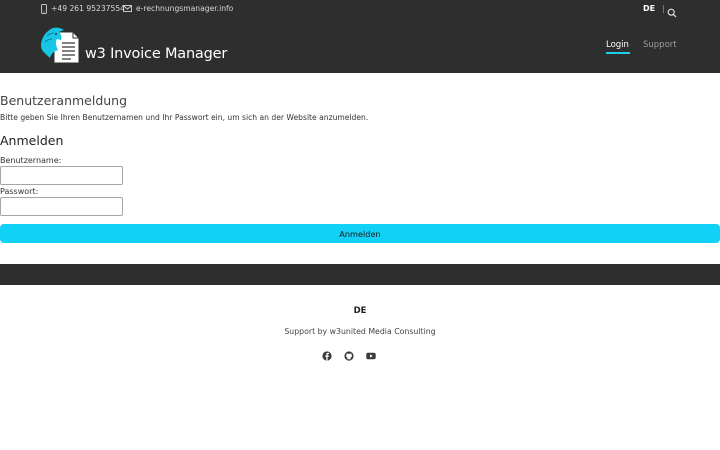 This screenshot has width=720, height=450. I want to click on nav-link-support: Support, so click(660, 45).